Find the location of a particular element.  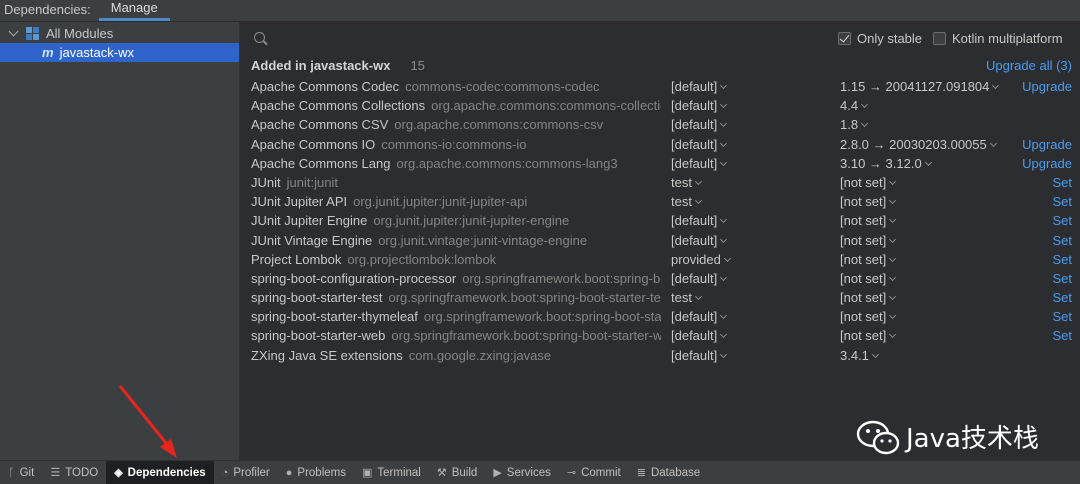

tool-window-terminal: ▣ Terminal is located at coordinates (391, 472).